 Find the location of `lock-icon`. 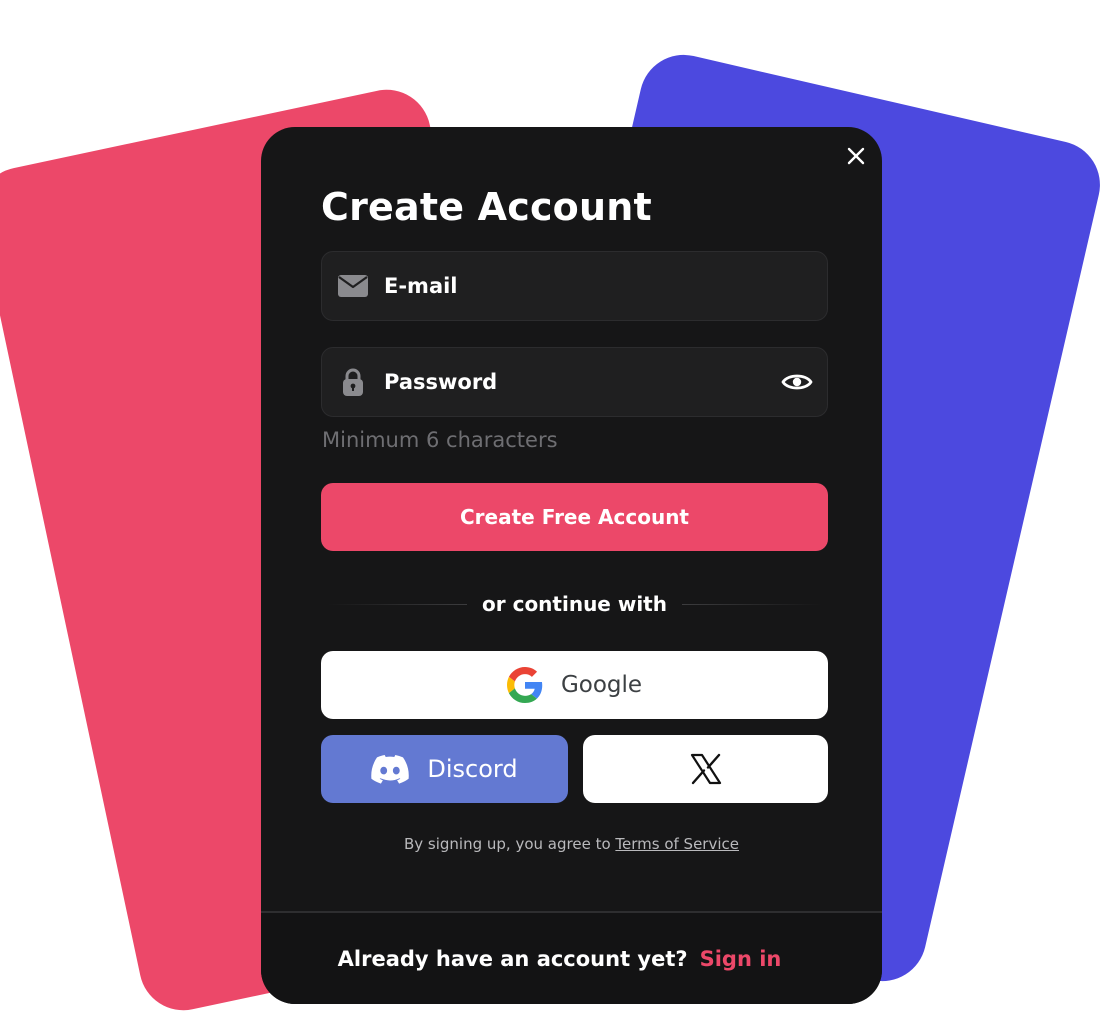

lock-icon is located at coordinates (353, 382).